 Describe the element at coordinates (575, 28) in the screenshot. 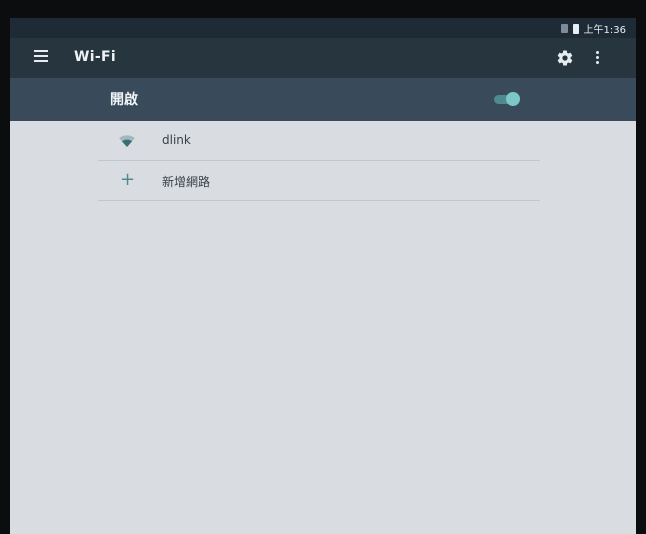

I see `battery-icon` at that location.